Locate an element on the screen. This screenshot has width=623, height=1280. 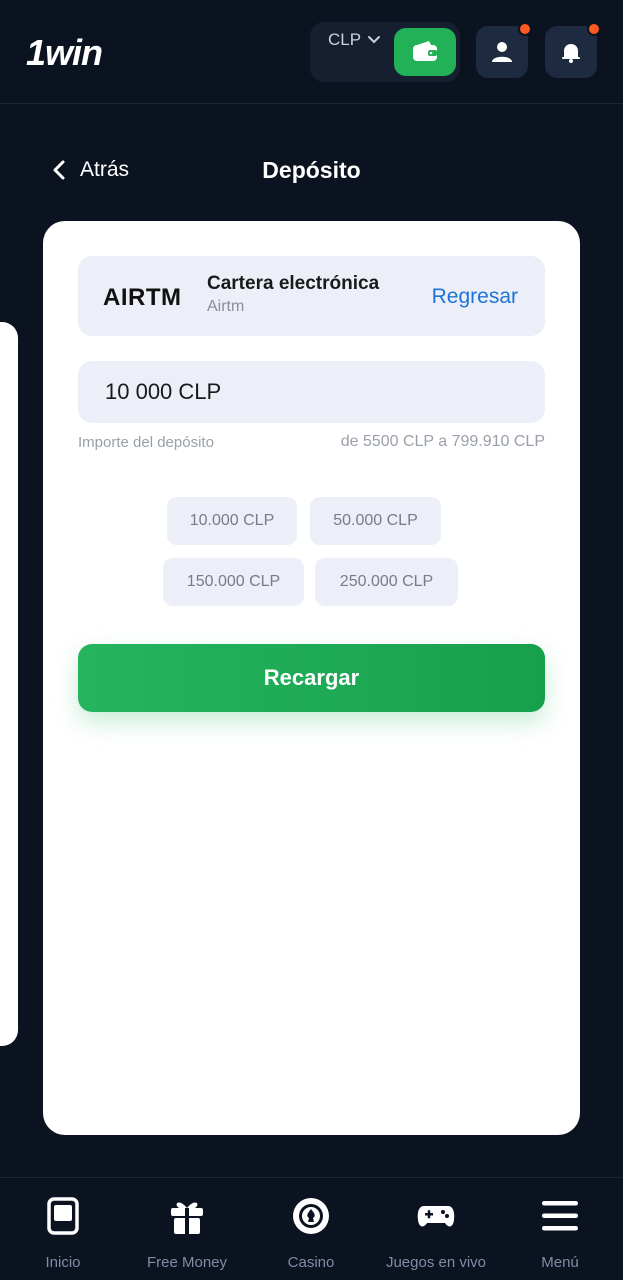
wallet-icon is located at coordinates (425, 51).